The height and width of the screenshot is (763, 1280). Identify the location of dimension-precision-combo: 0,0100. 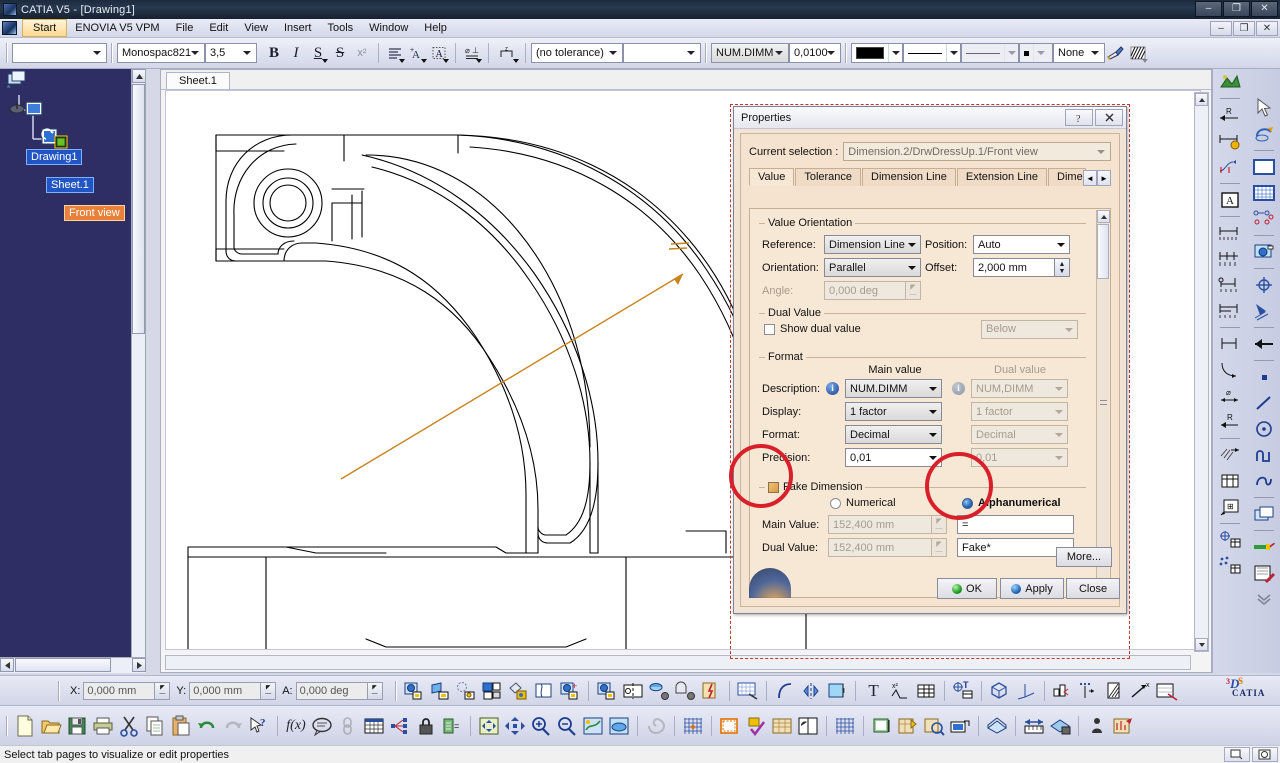
(815, 53).